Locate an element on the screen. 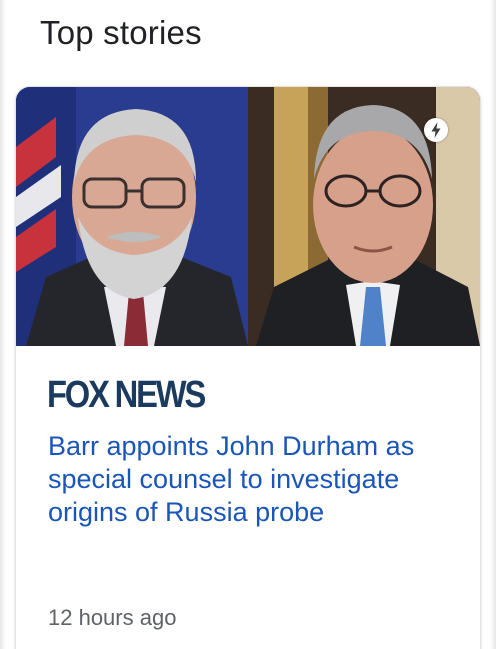 Image resolution: width=496 pixels, height=649 pixels. source-logo: FOX NEWS is located at coordinates (126, 395).